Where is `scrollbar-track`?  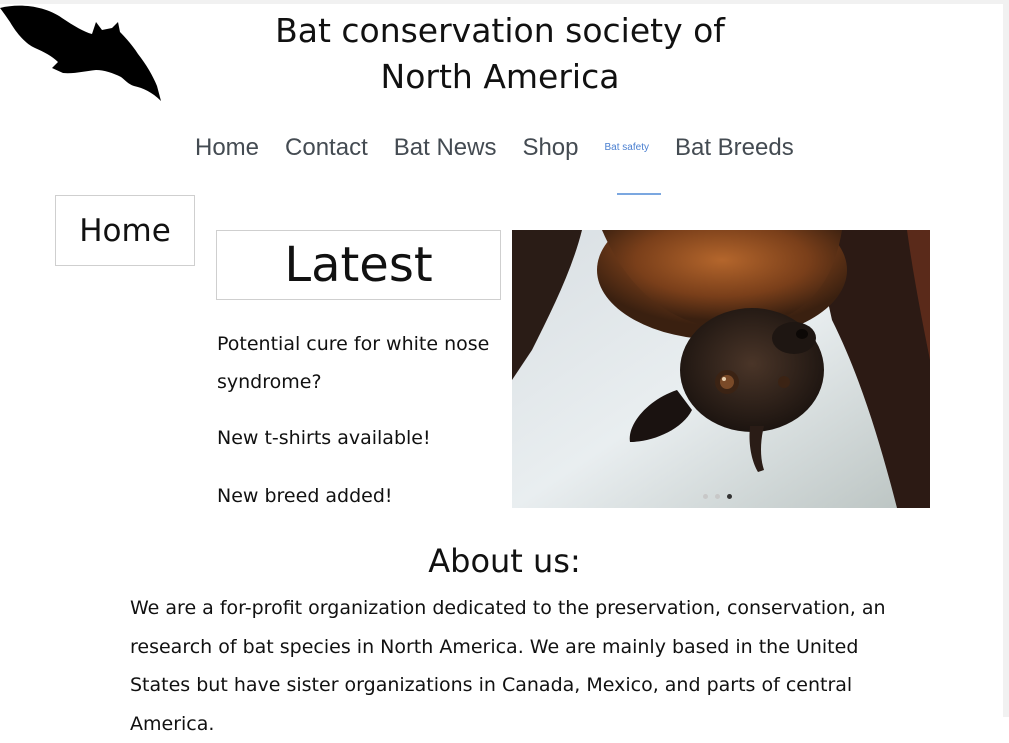
scrollbar-track is located at coordinates (1006, 358).